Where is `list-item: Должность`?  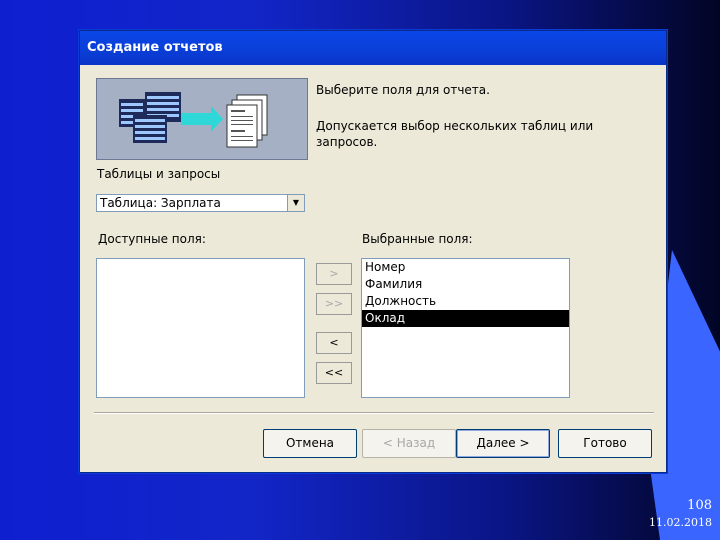
list-item: Должность is located at coordinates (465, 301).